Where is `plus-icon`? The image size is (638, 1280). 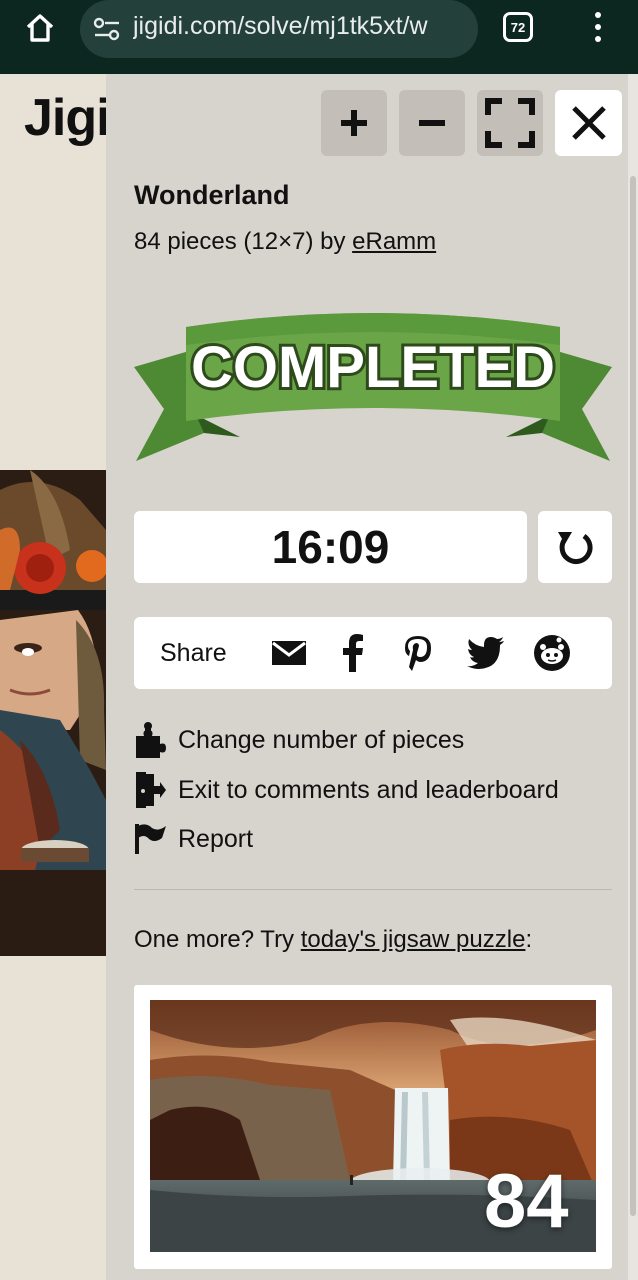
plus-icon is located at coordinates (354, 123).